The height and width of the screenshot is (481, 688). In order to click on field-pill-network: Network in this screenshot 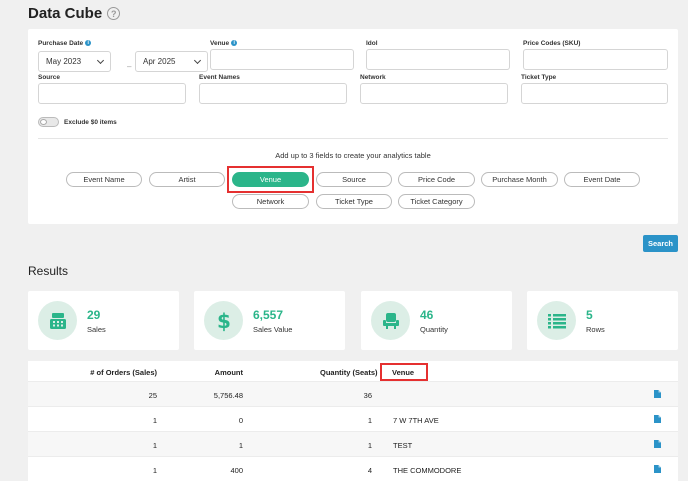, I will do `click(270, 201)`.